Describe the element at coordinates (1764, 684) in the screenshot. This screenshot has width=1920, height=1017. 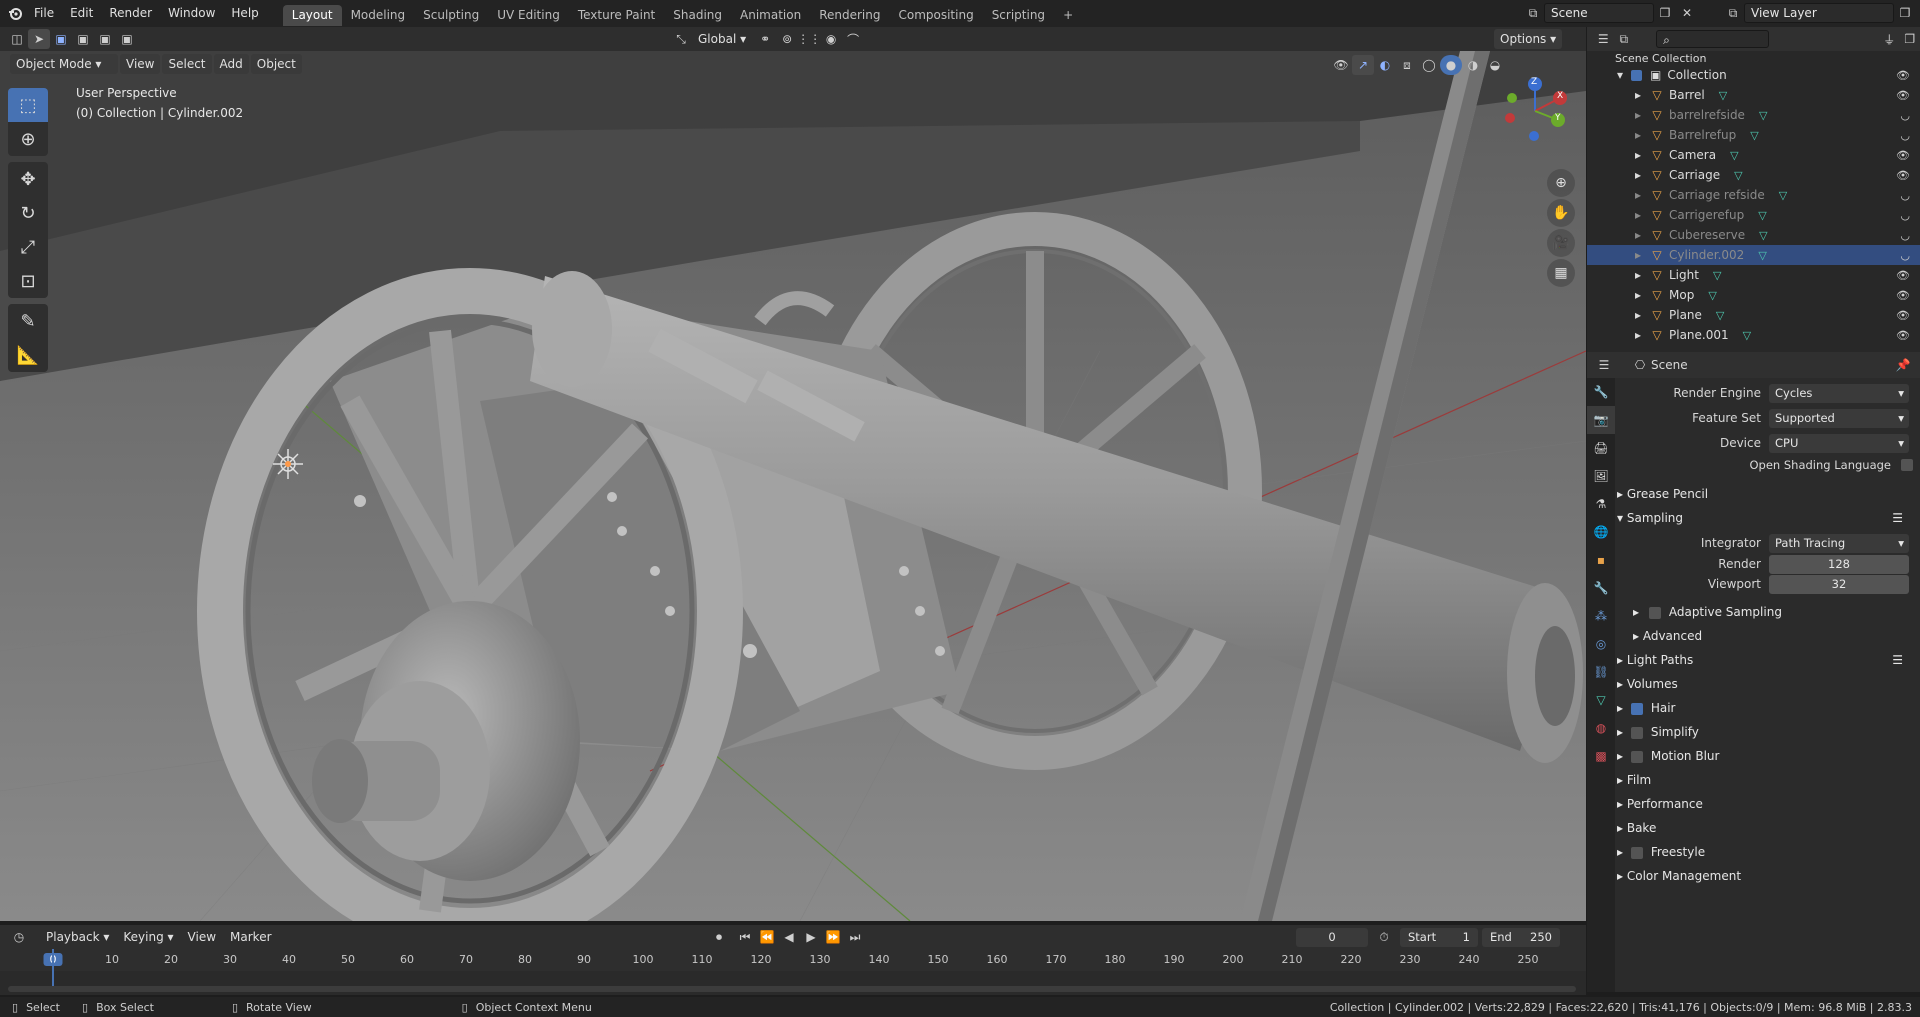
I see `volumes-panel: ▸ Volumes` at that location.